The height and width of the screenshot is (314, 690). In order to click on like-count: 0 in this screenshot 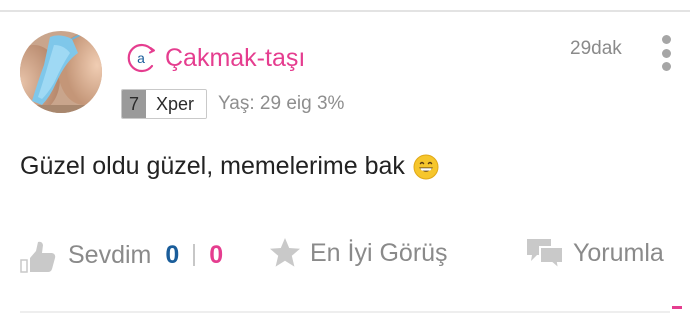, I will do `click(172, 254)`.